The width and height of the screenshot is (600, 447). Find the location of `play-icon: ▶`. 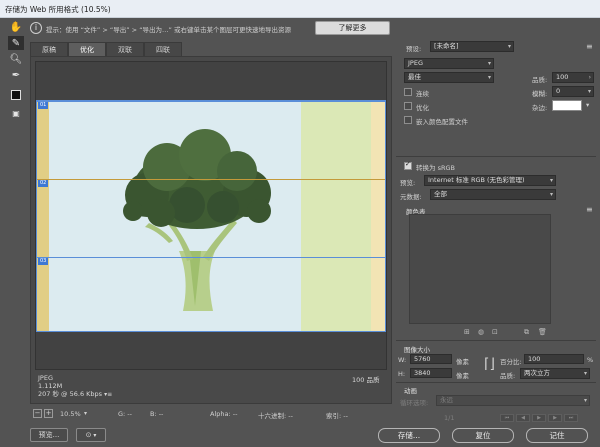

play-icon: ▶ is located at coordinates (539, 418).